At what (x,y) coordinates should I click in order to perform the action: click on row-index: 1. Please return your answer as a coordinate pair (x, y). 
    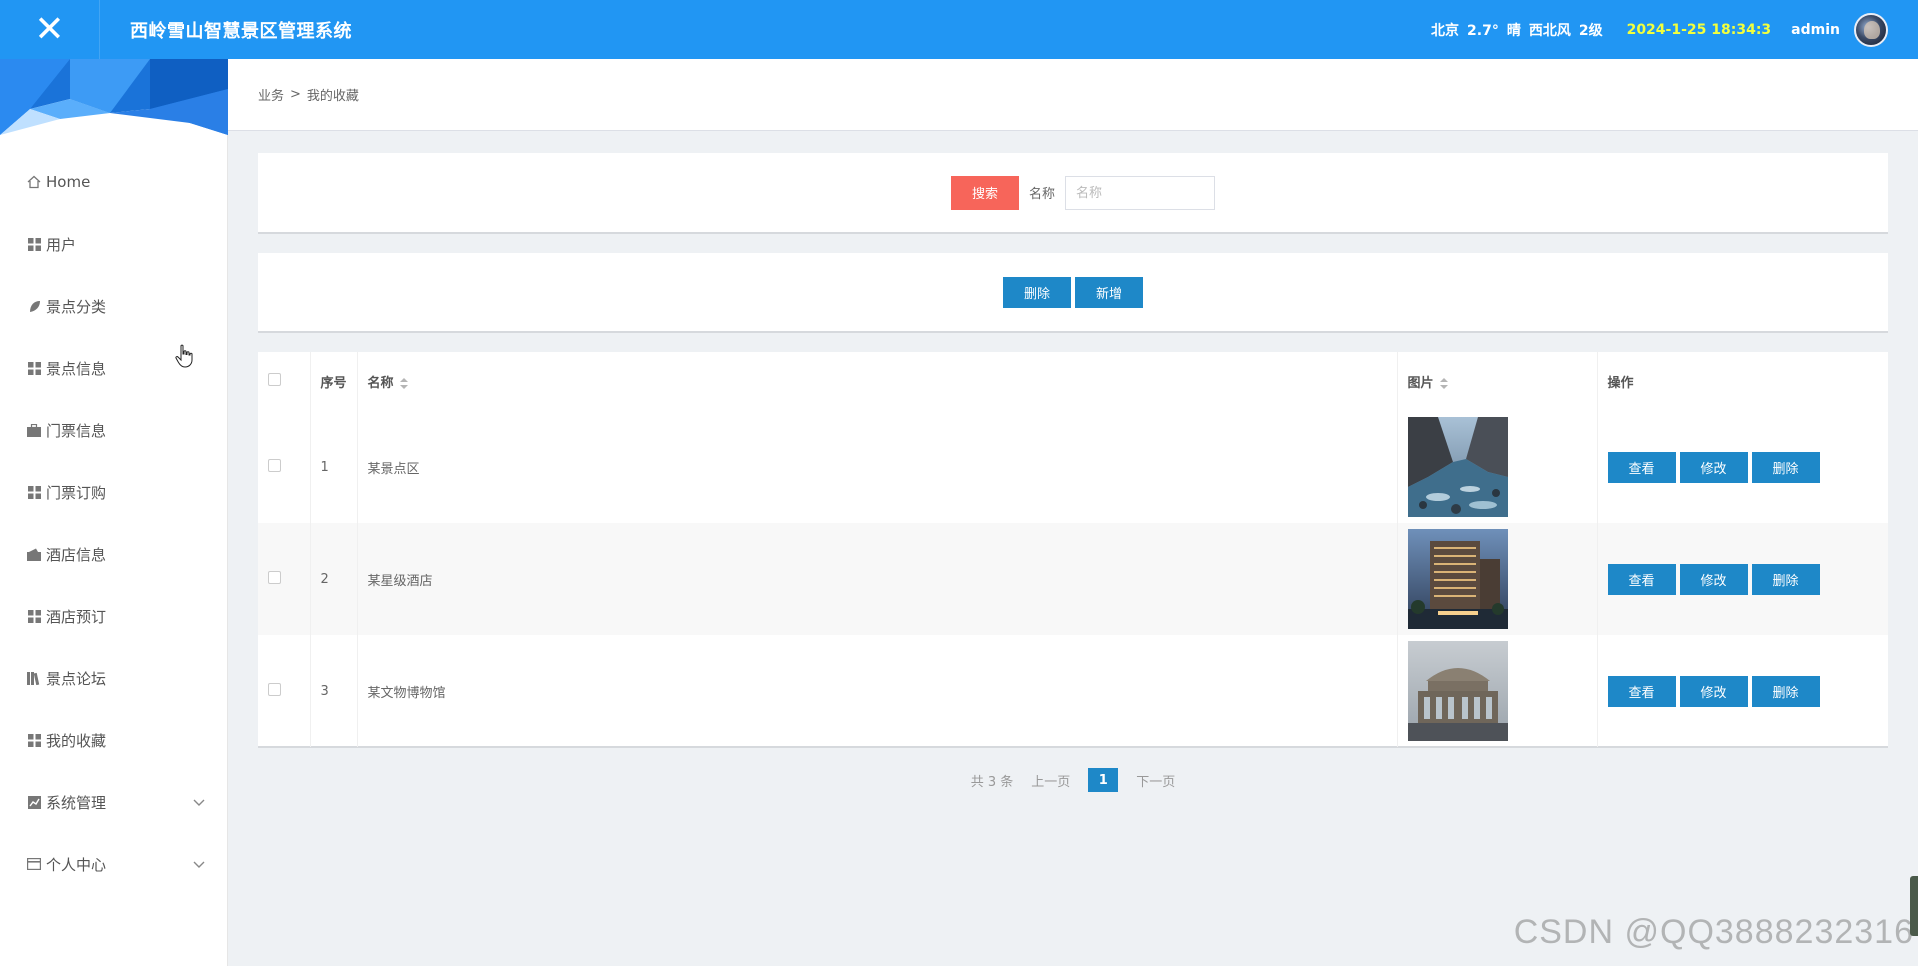
    Looking at the image, I should click on (334, 467).